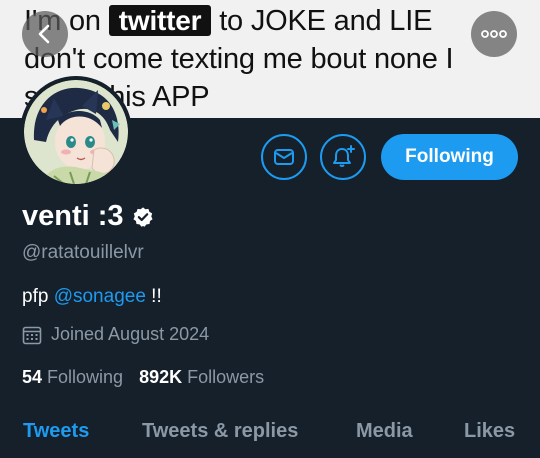 Image resolution: width=540 pixels, height=458 pixels. Describe the element at coordinates (322, 21) in the screenshot. I see `banner-line-1-end: to JOKE and LIE` at that location.